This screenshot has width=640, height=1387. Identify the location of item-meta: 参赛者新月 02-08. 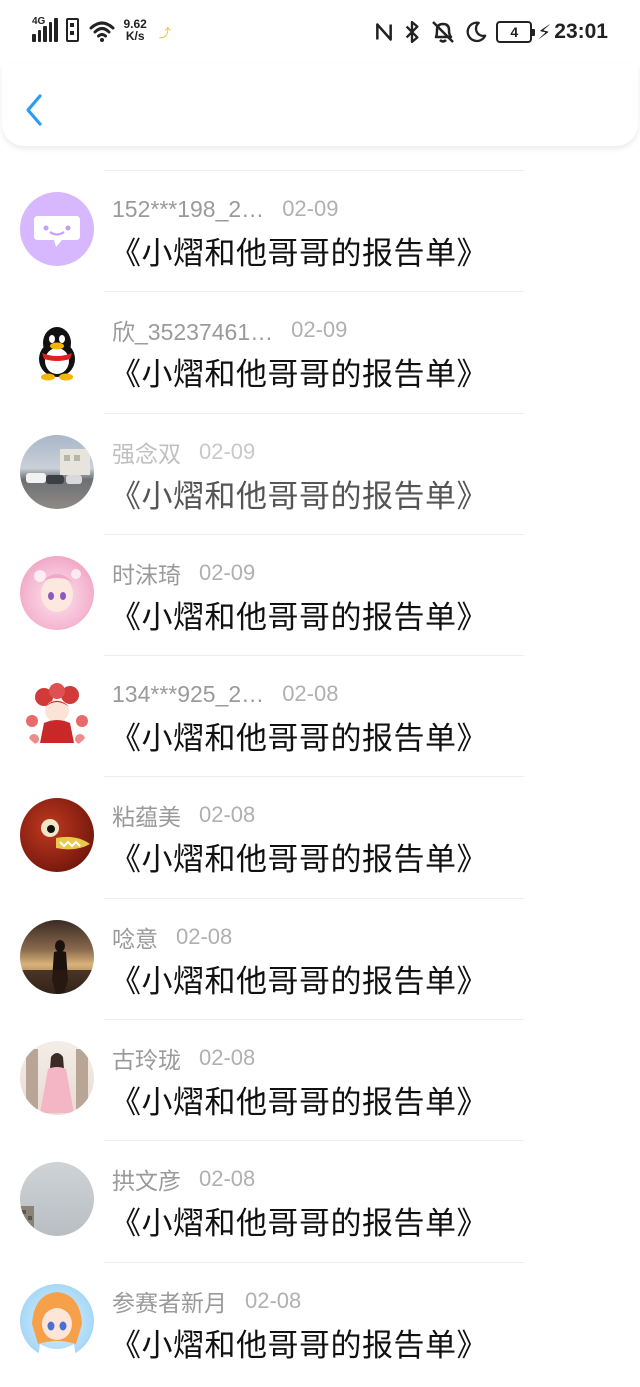
(206, 1301).